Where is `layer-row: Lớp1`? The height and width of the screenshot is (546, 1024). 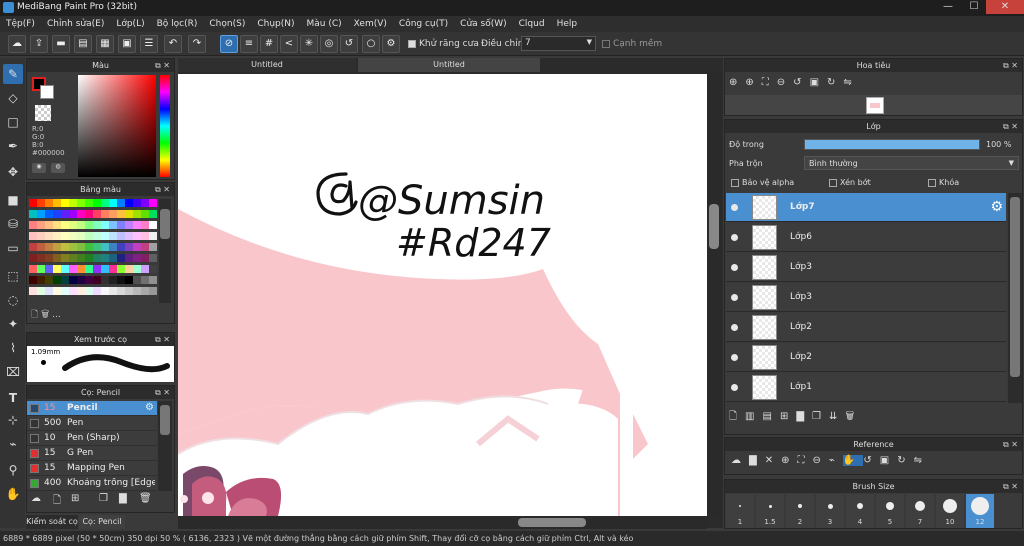
layer-row: Lớp1 is located at coordinates (866, 387).